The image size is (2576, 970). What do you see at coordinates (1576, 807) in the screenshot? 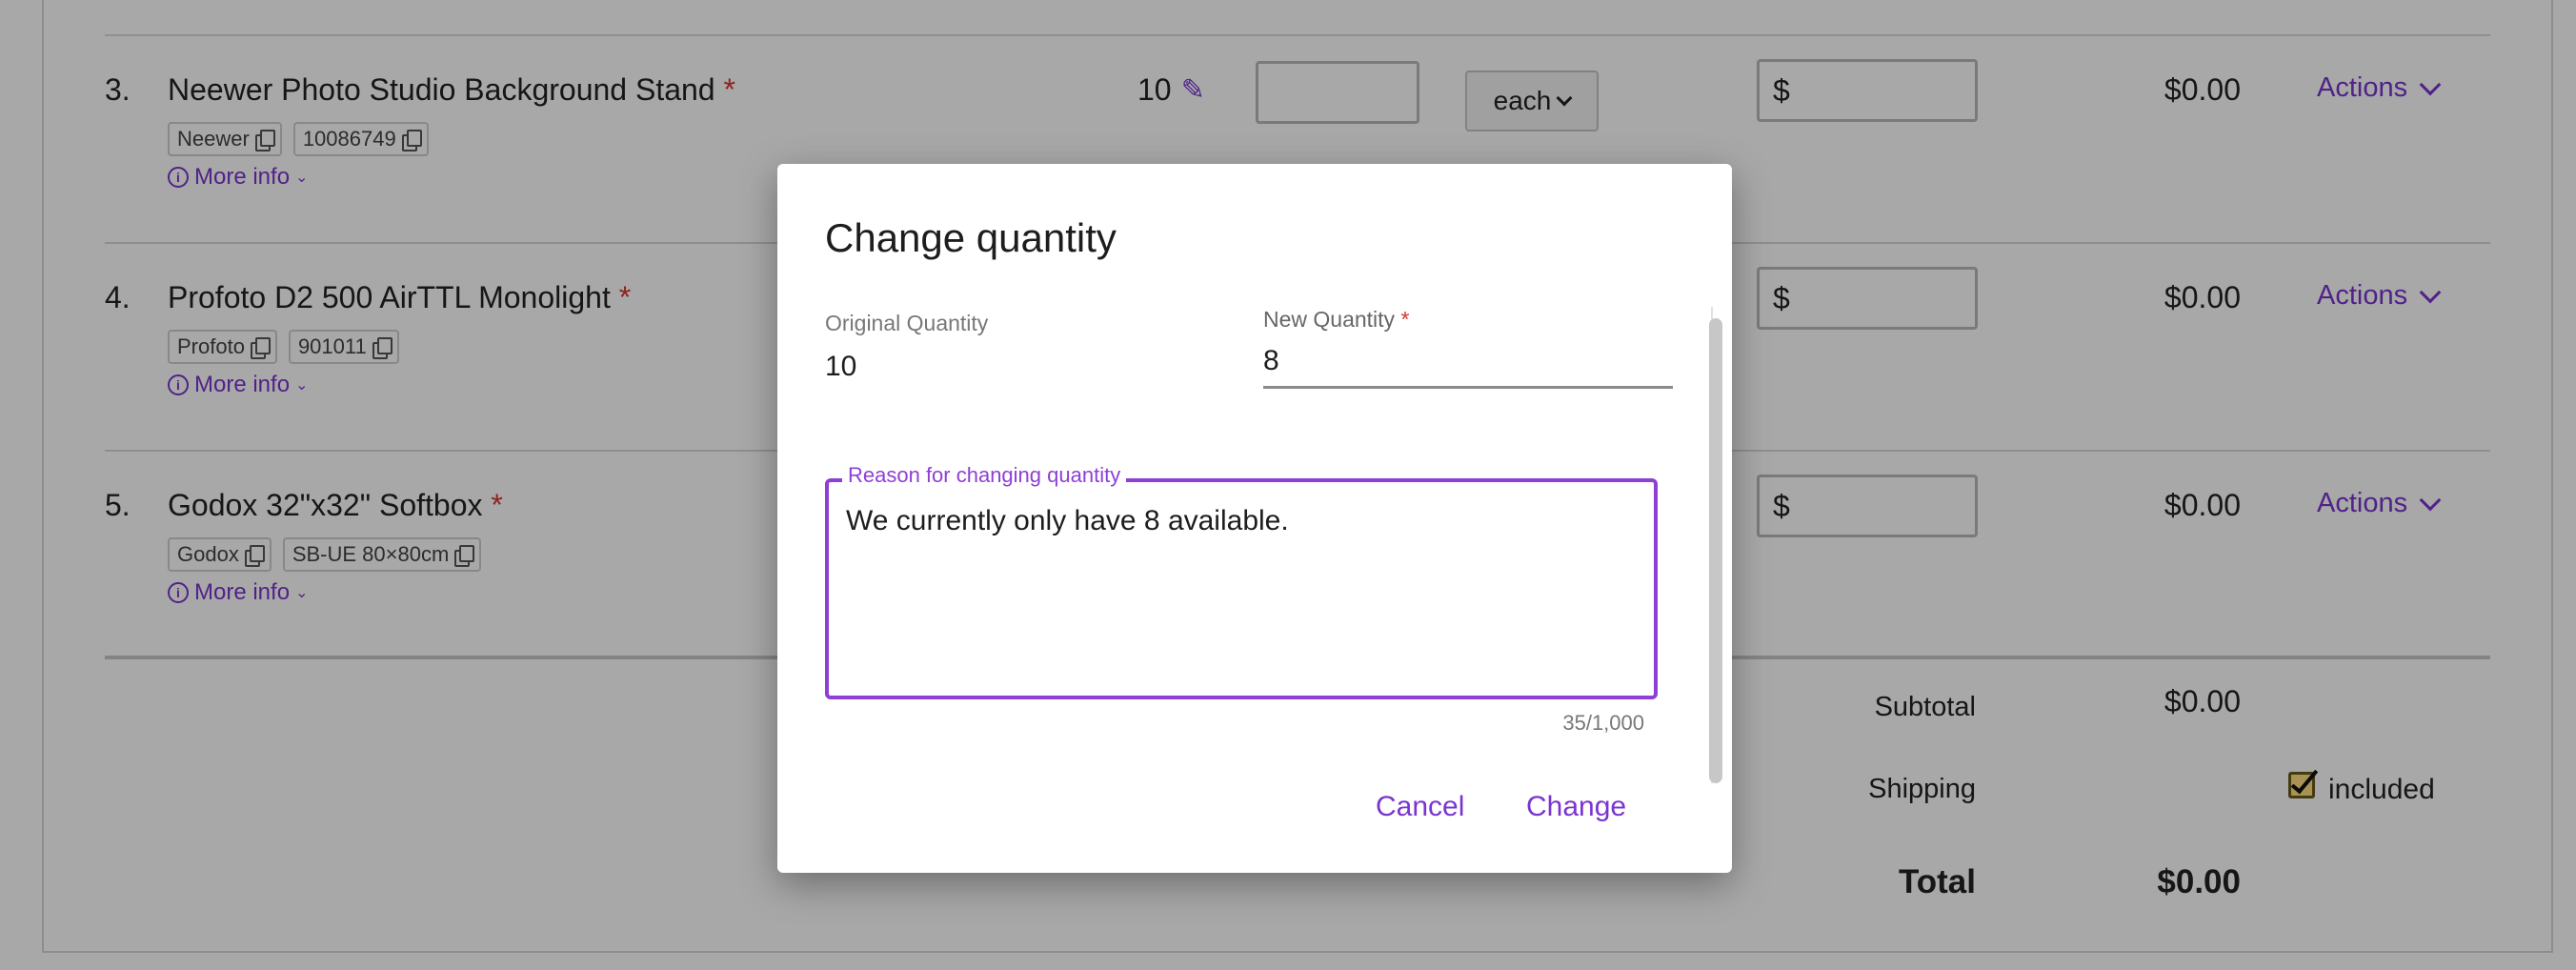
I see `change-button: Change` at bounding box center [1576, 807].